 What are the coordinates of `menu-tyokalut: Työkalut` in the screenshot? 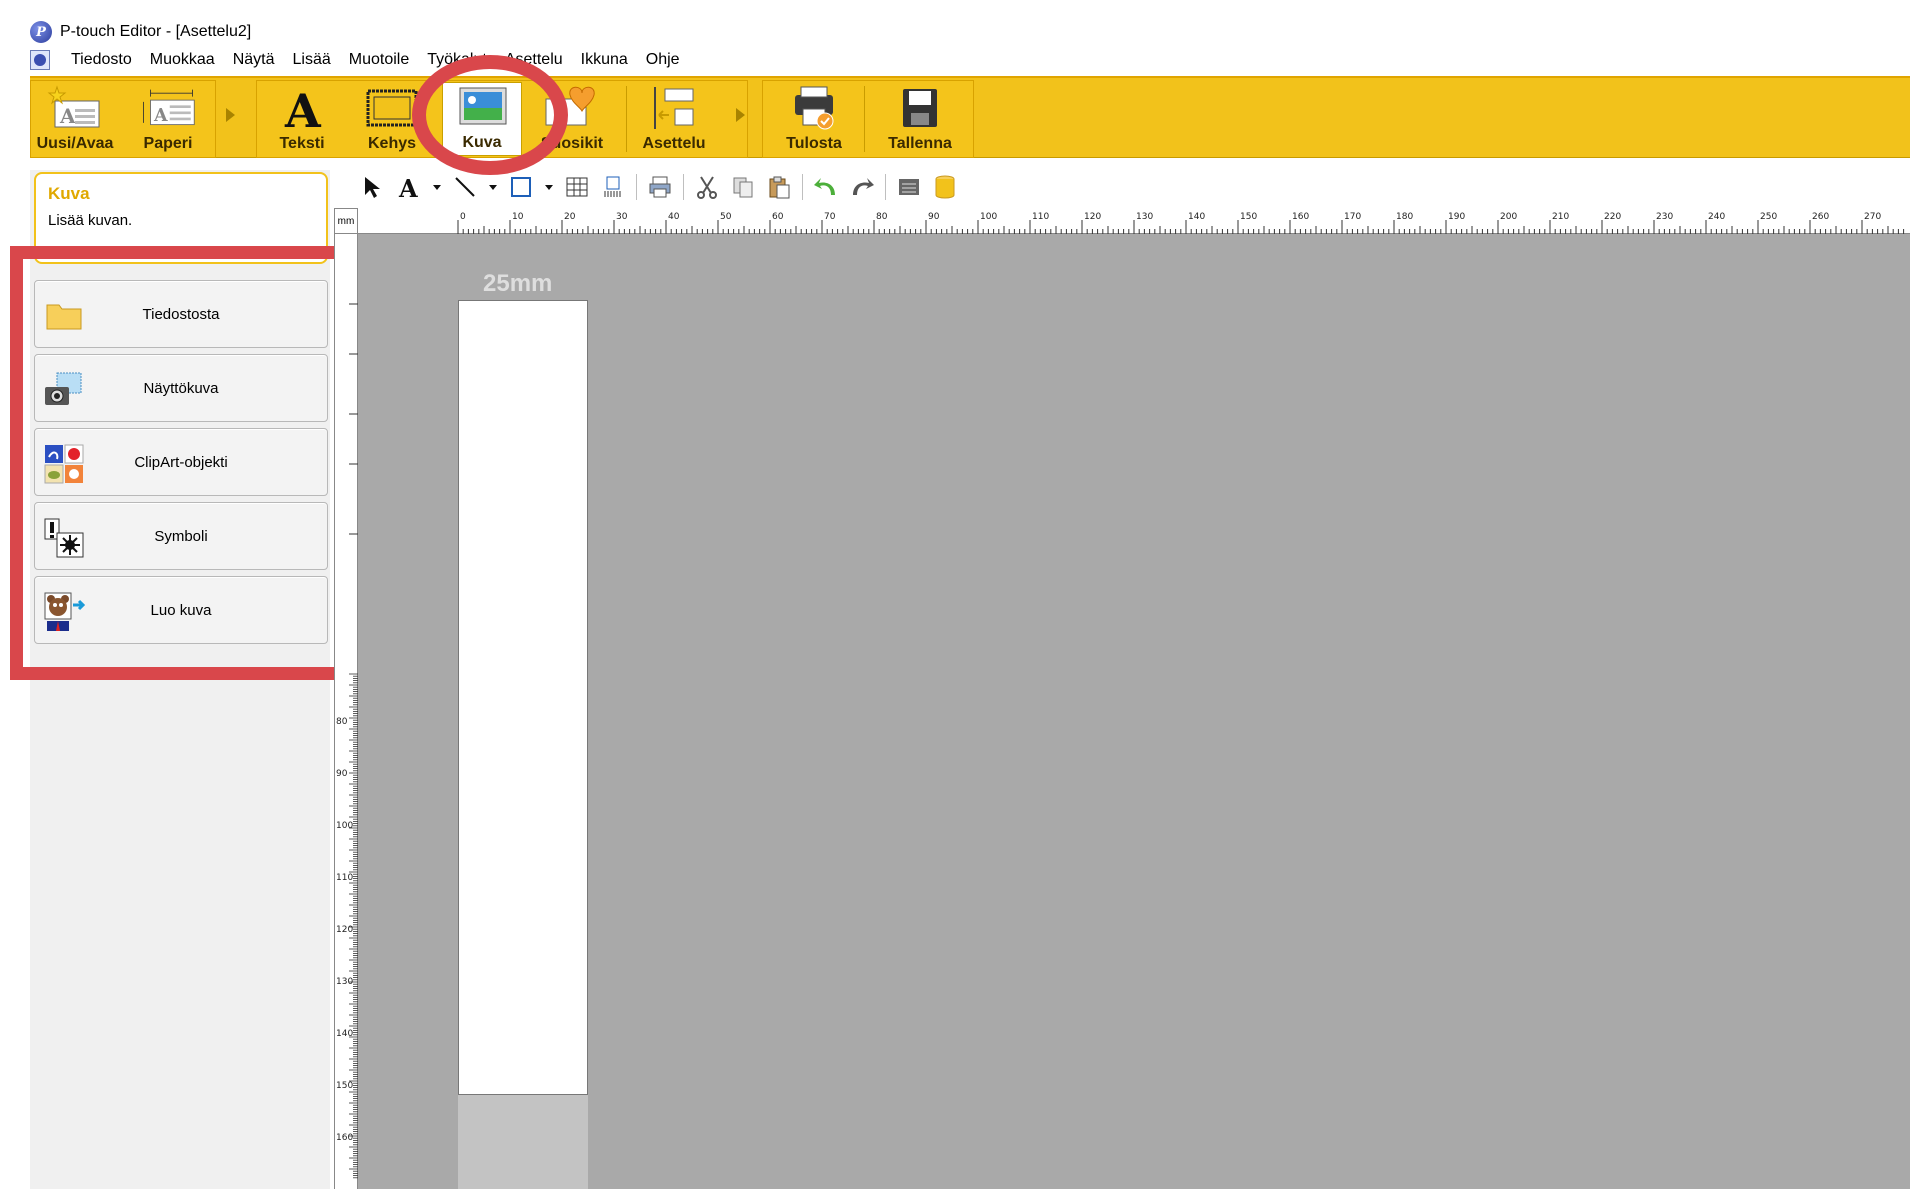 It's located at (457, 60).